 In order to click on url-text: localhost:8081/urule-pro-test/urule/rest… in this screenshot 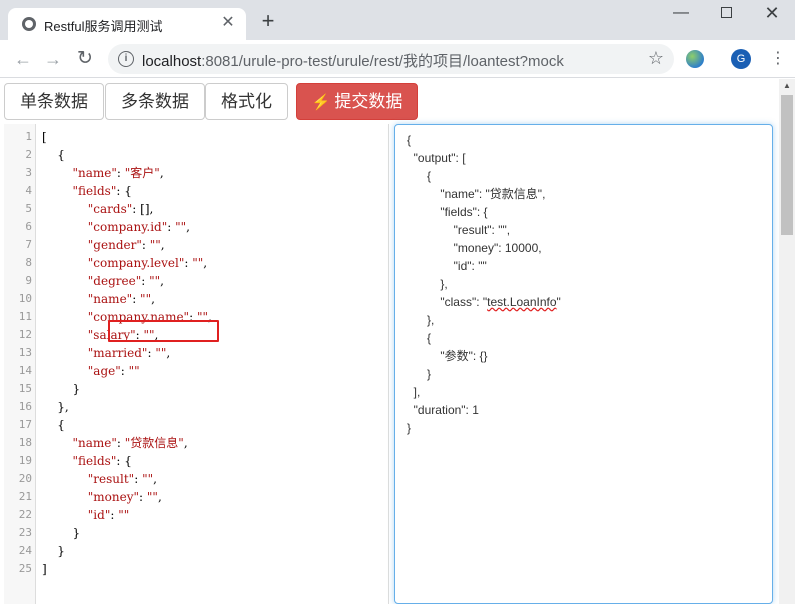, I will do `click(353, 60)`.